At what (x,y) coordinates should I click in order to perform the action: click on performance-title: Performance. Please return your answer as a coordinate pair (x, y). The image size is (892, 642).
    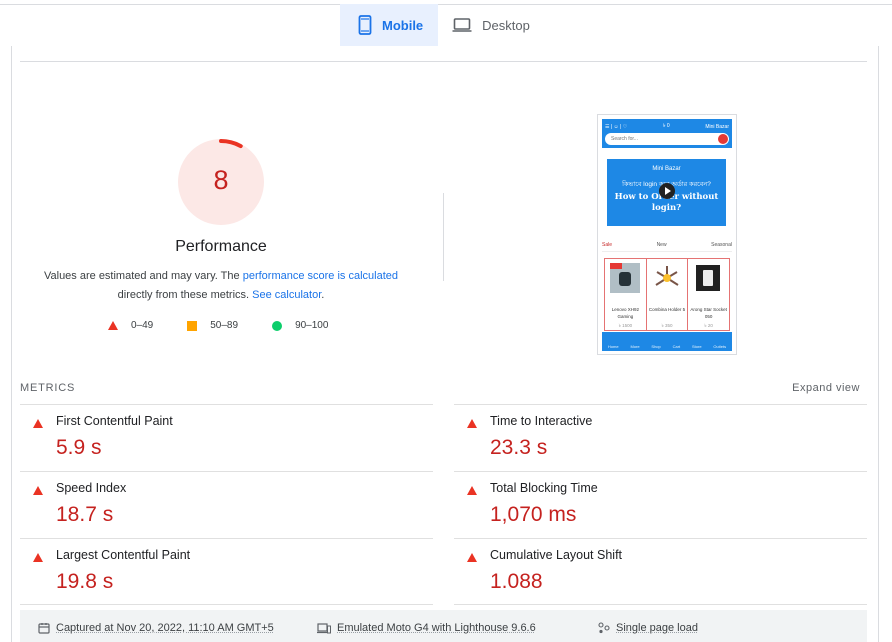
    Looking at the image, I should click on (221, 246).